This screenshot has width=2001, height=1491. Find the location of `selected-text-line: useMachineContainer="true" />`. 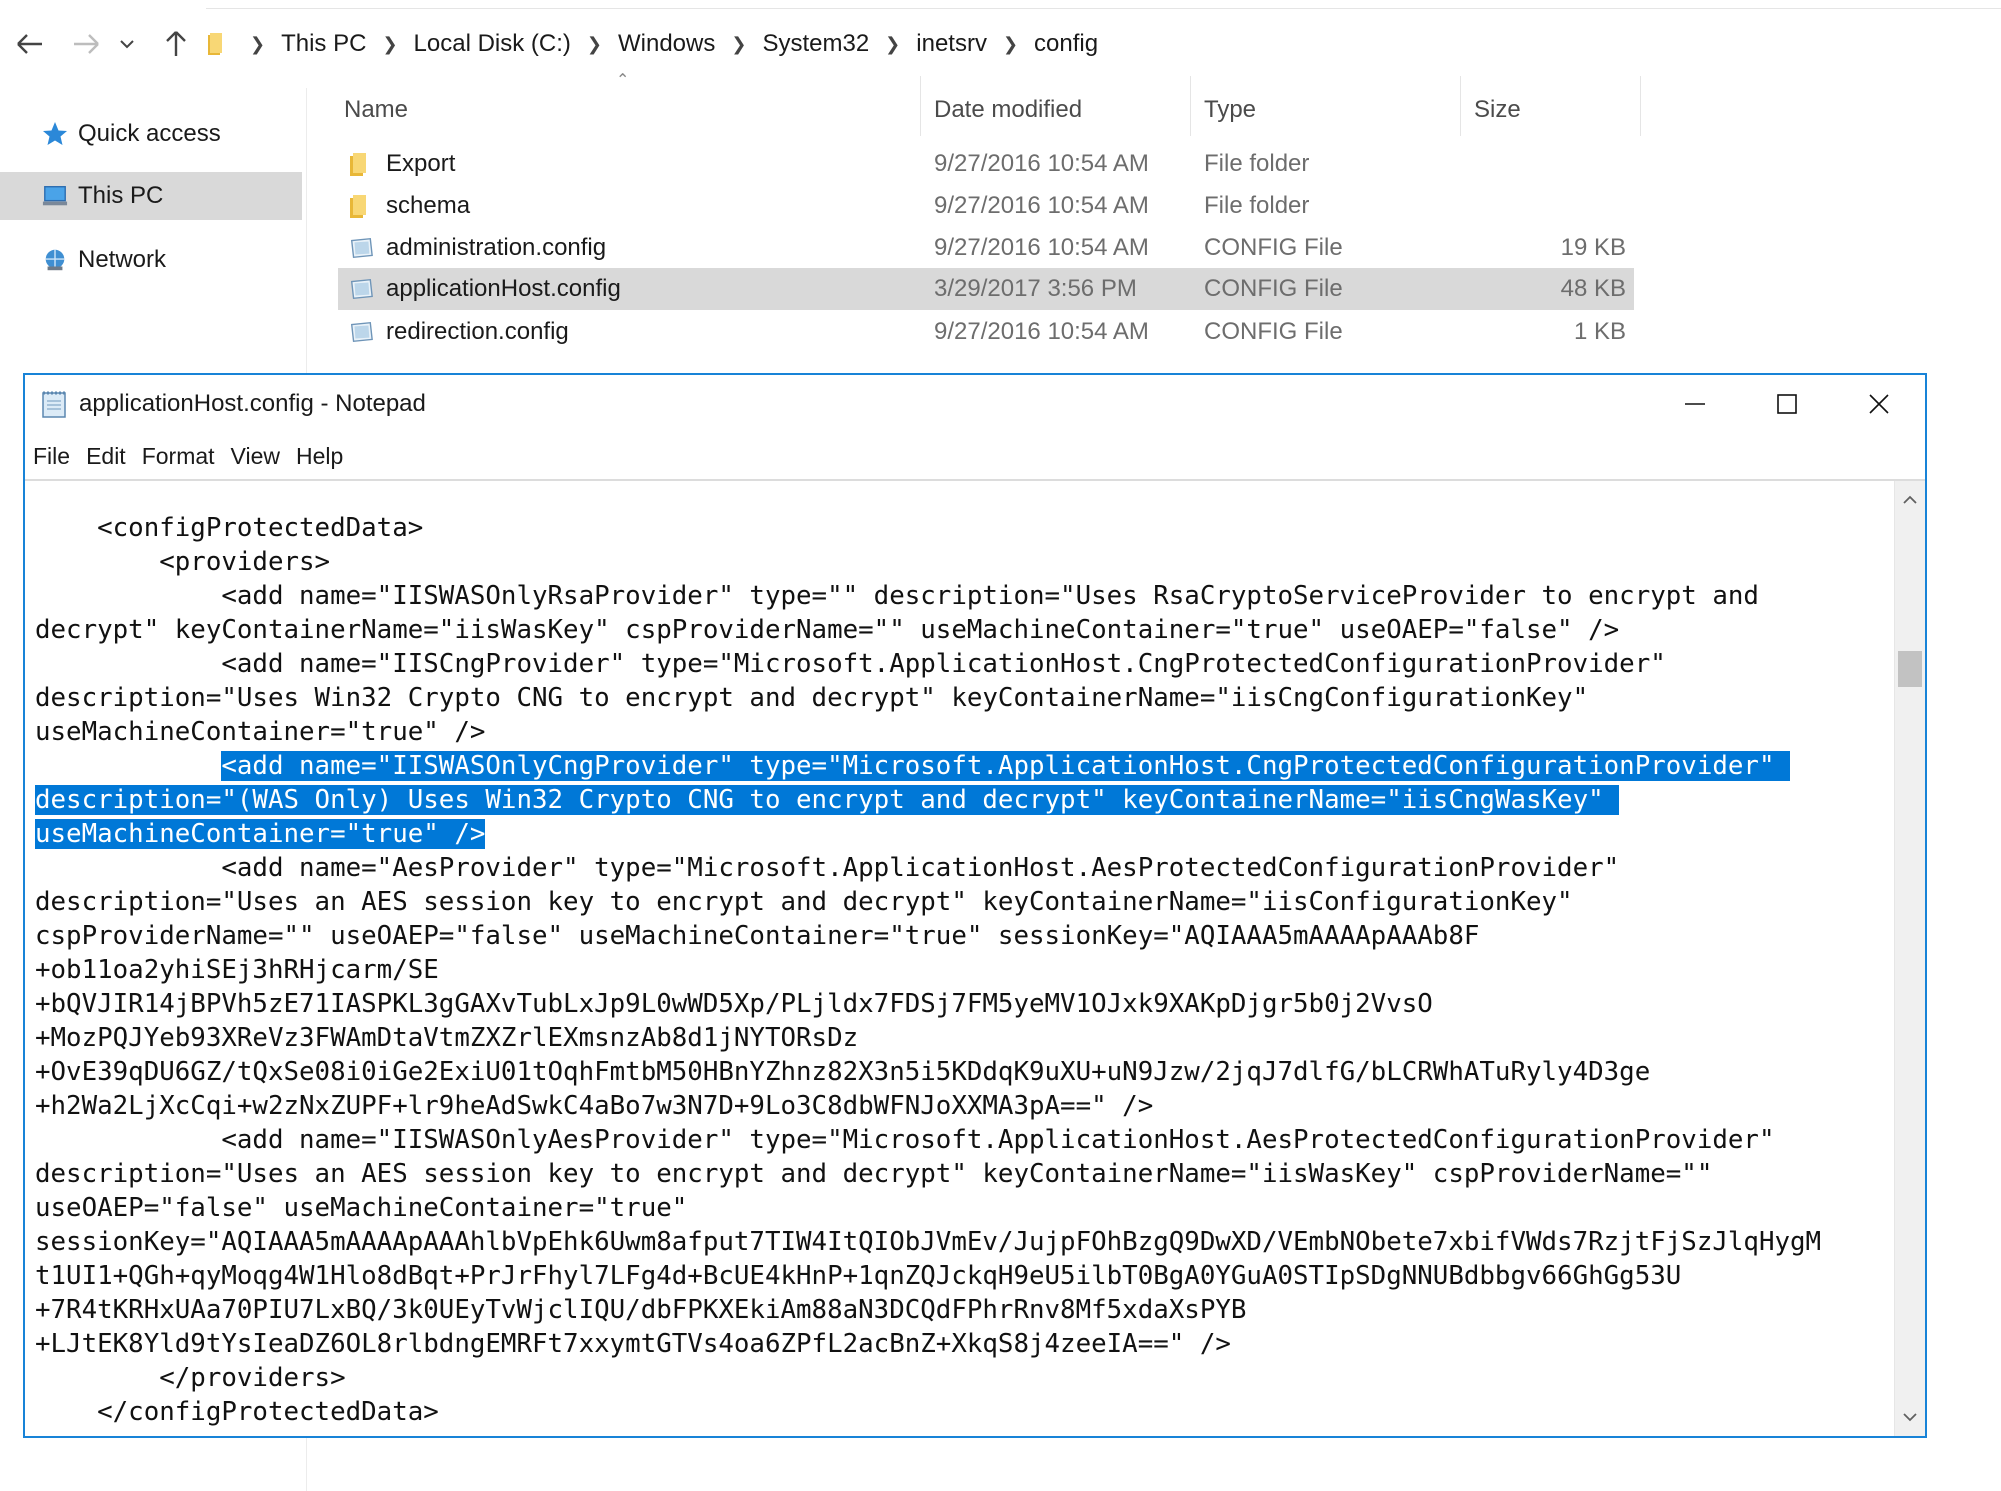

selected-text-line: useMachineContainer="true" /> is located at coordinates (965, 834).